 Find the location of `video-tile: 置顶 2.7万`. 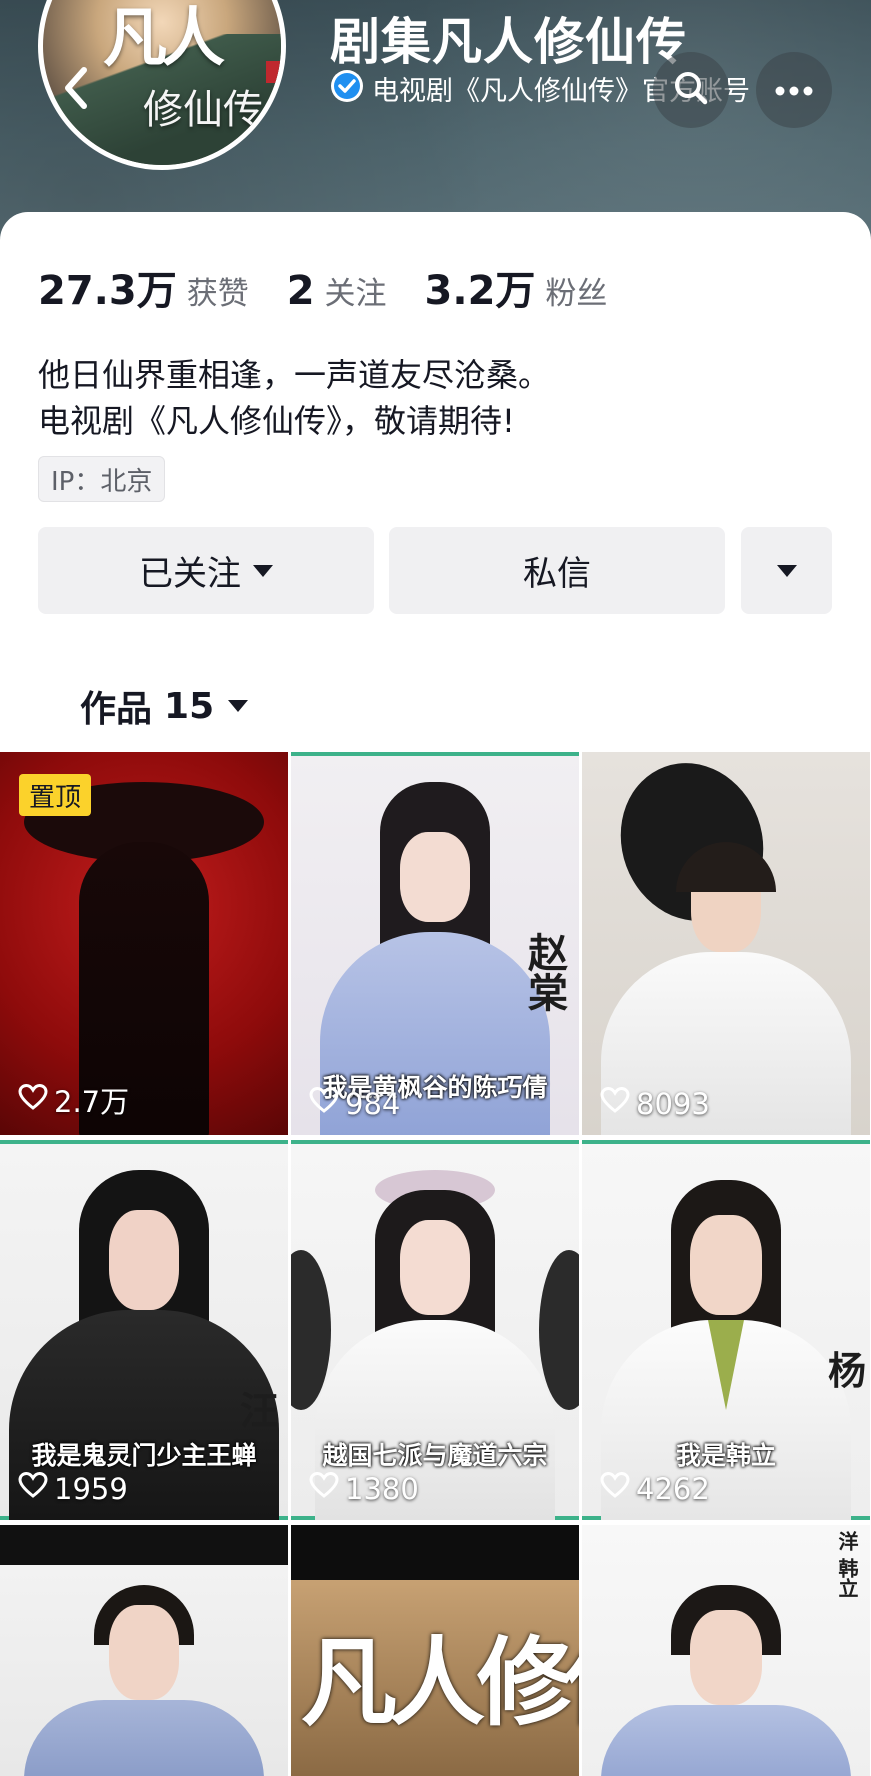

video-tile: 置顶 2.7万 is located at coordinates (144, 943).